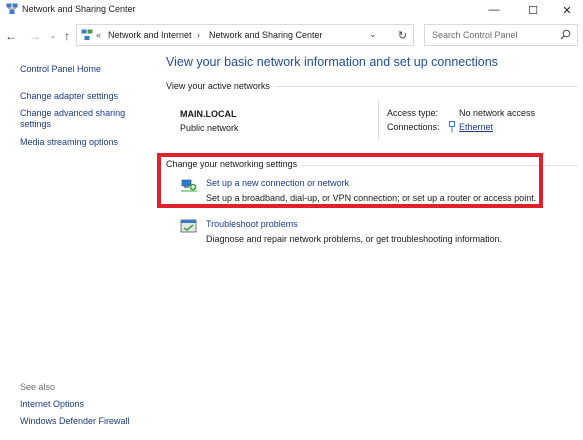 The image size is (583, 440). I want to click on search-box: Search Control Panel, so click(501, 35).